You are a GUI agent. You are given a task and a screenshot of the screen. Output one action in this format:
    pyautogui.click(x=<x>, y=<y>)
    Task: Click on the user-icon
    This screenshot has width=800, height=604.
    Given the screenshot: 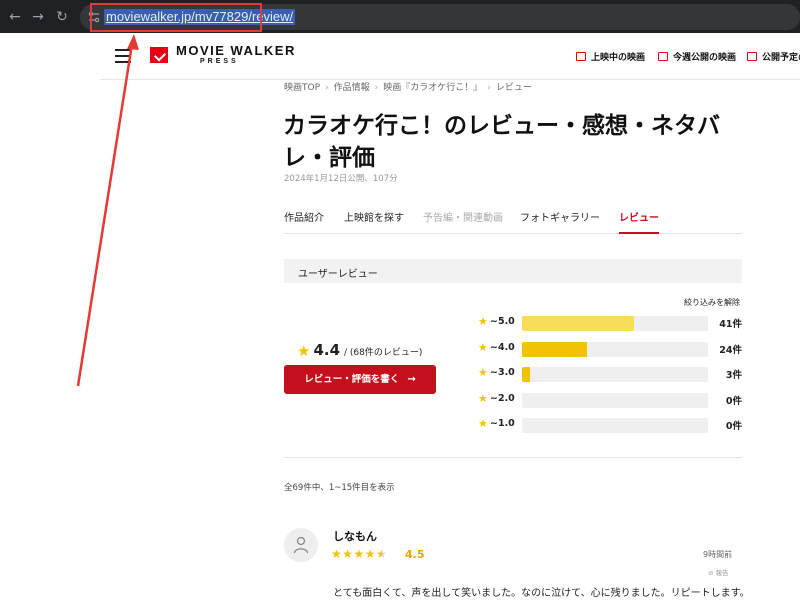 What is the action you would take?
    pyautogui.click(x=301, y=545)
    